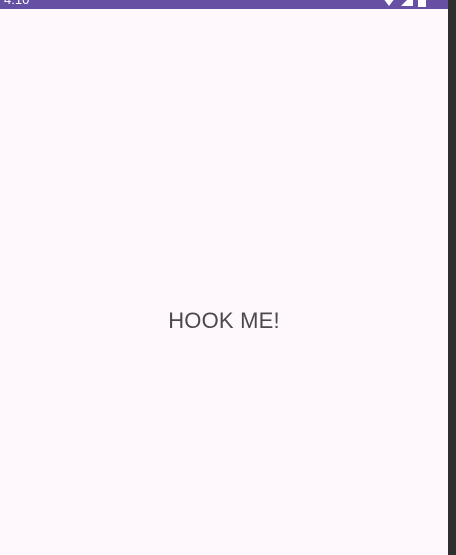 This screenshot has height=555, width=456. I want to click on status-bar: 4:10, so click(224, 4).